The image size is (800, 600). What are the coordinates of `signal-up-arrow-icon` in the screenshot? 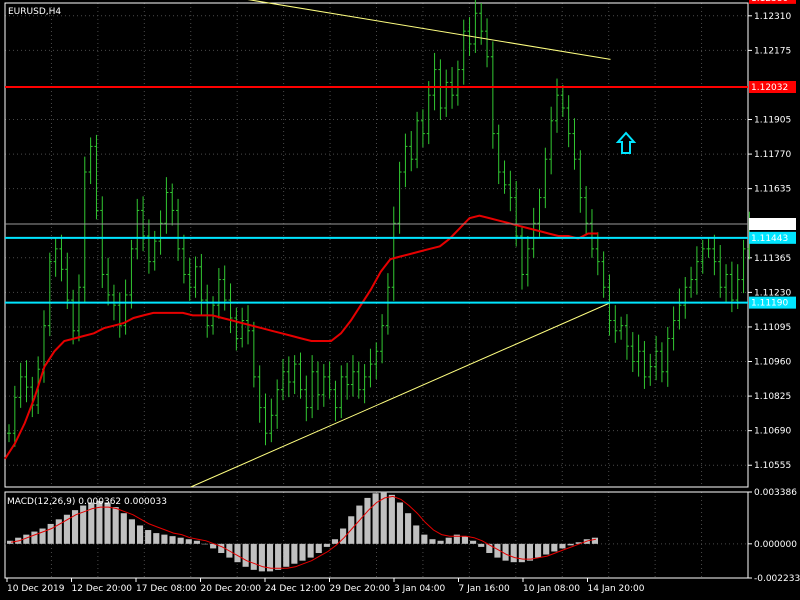 It's located at (626, 142).